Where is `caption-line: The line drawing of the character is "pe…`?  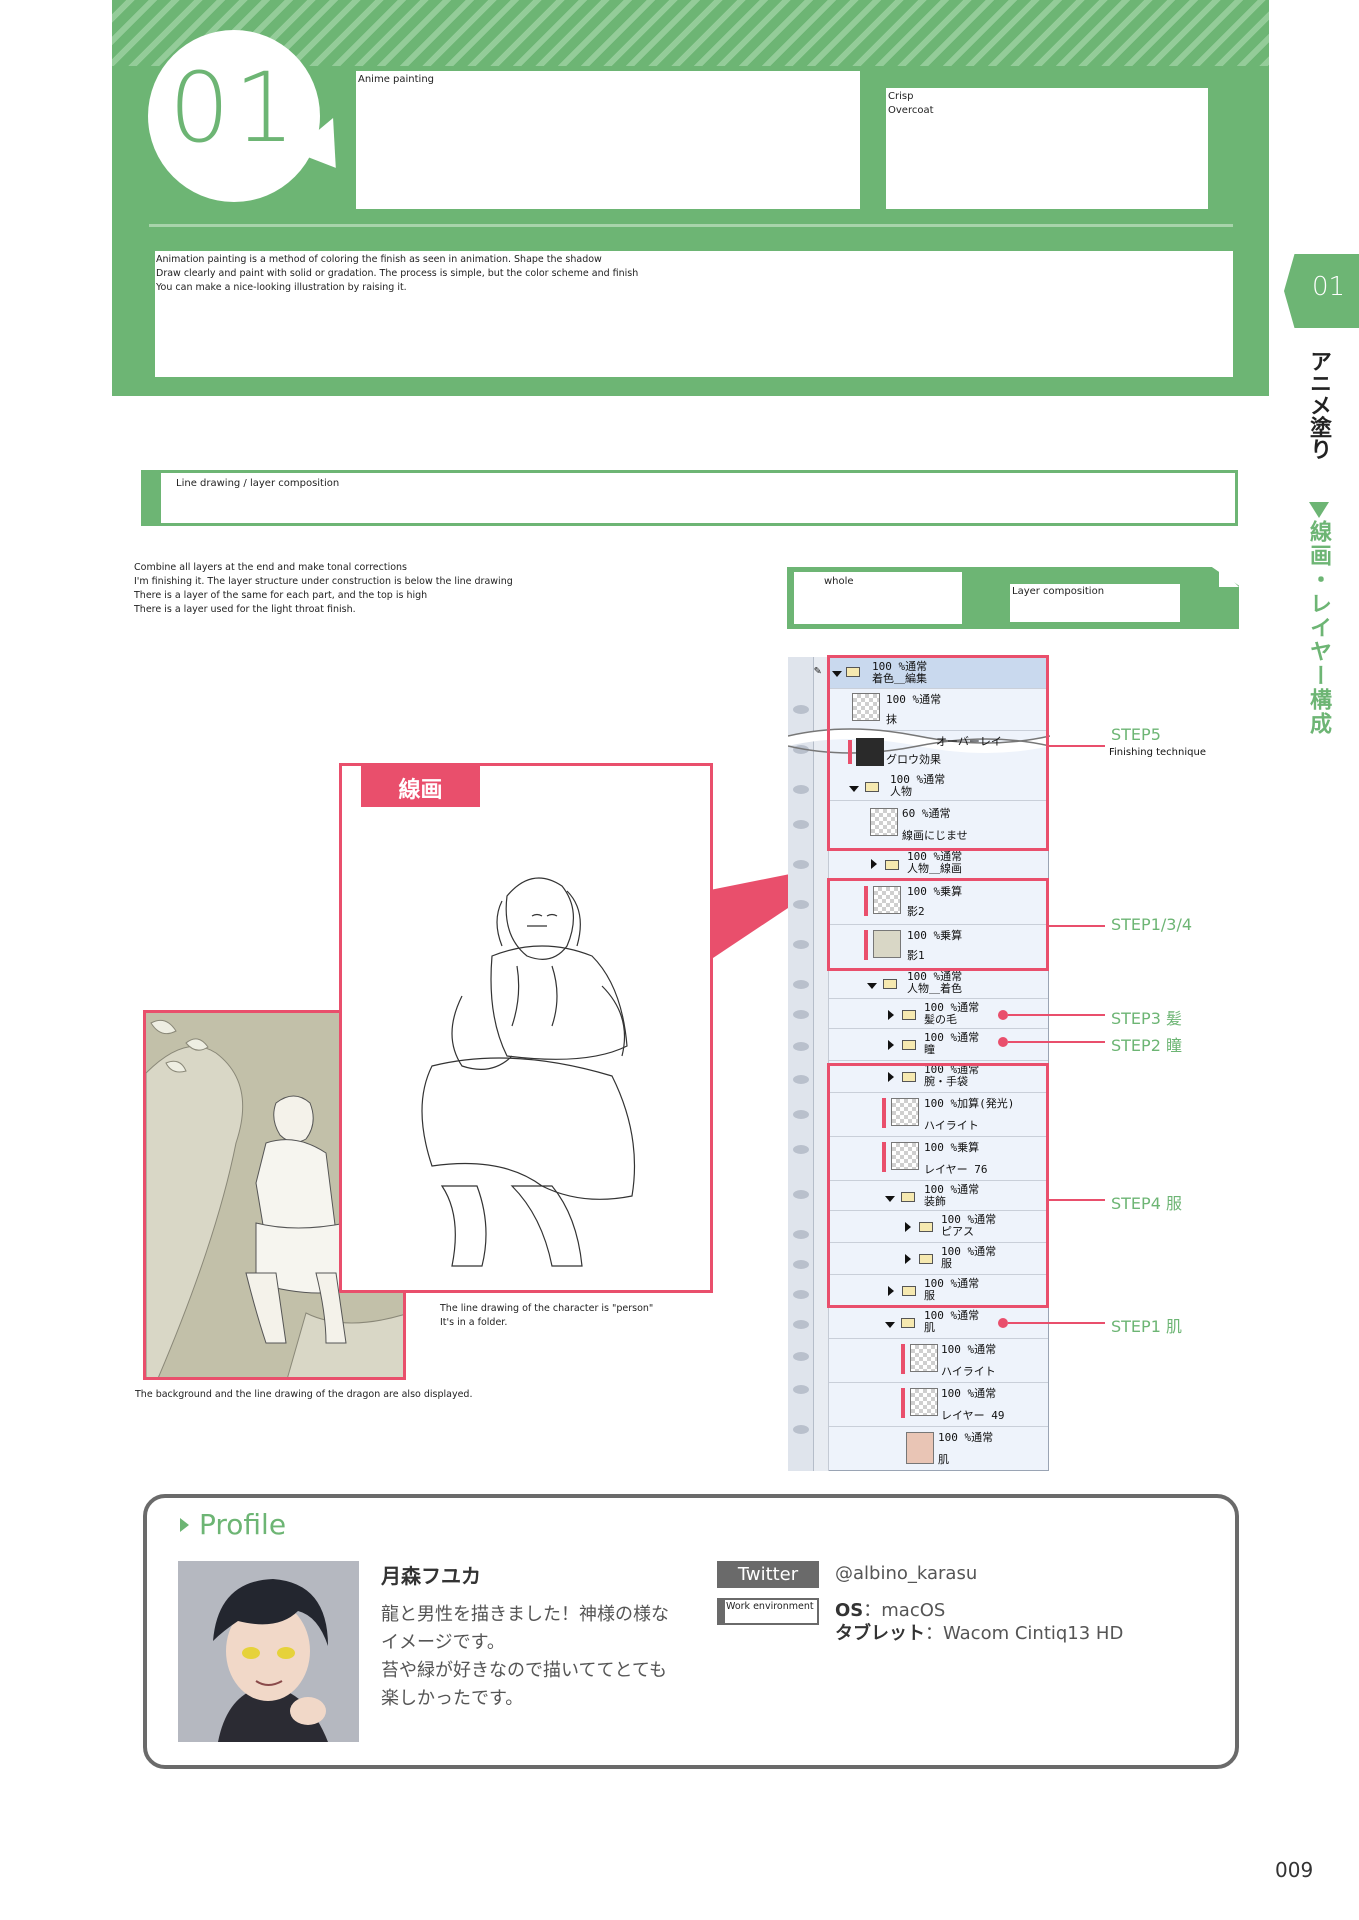
caption-line: The line drawing of the character is "pe… is located at coordinates (547, 1308).